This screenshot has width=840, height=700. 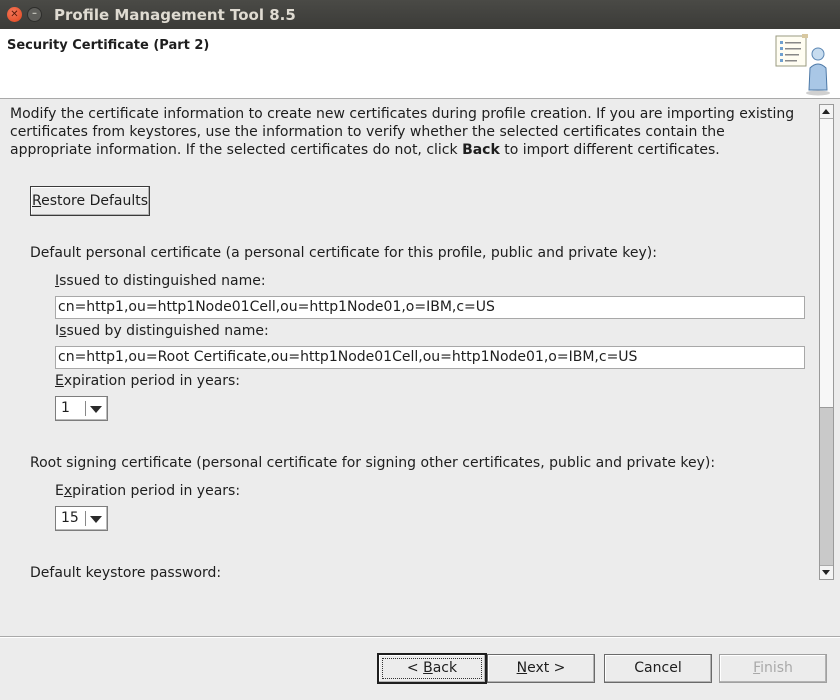 I want to click on button-label: estore Defaults, so click(x=95, y=201).